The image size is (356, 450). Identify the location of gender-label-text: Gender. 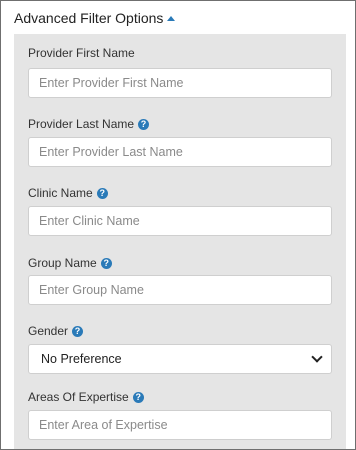
(48, 331).